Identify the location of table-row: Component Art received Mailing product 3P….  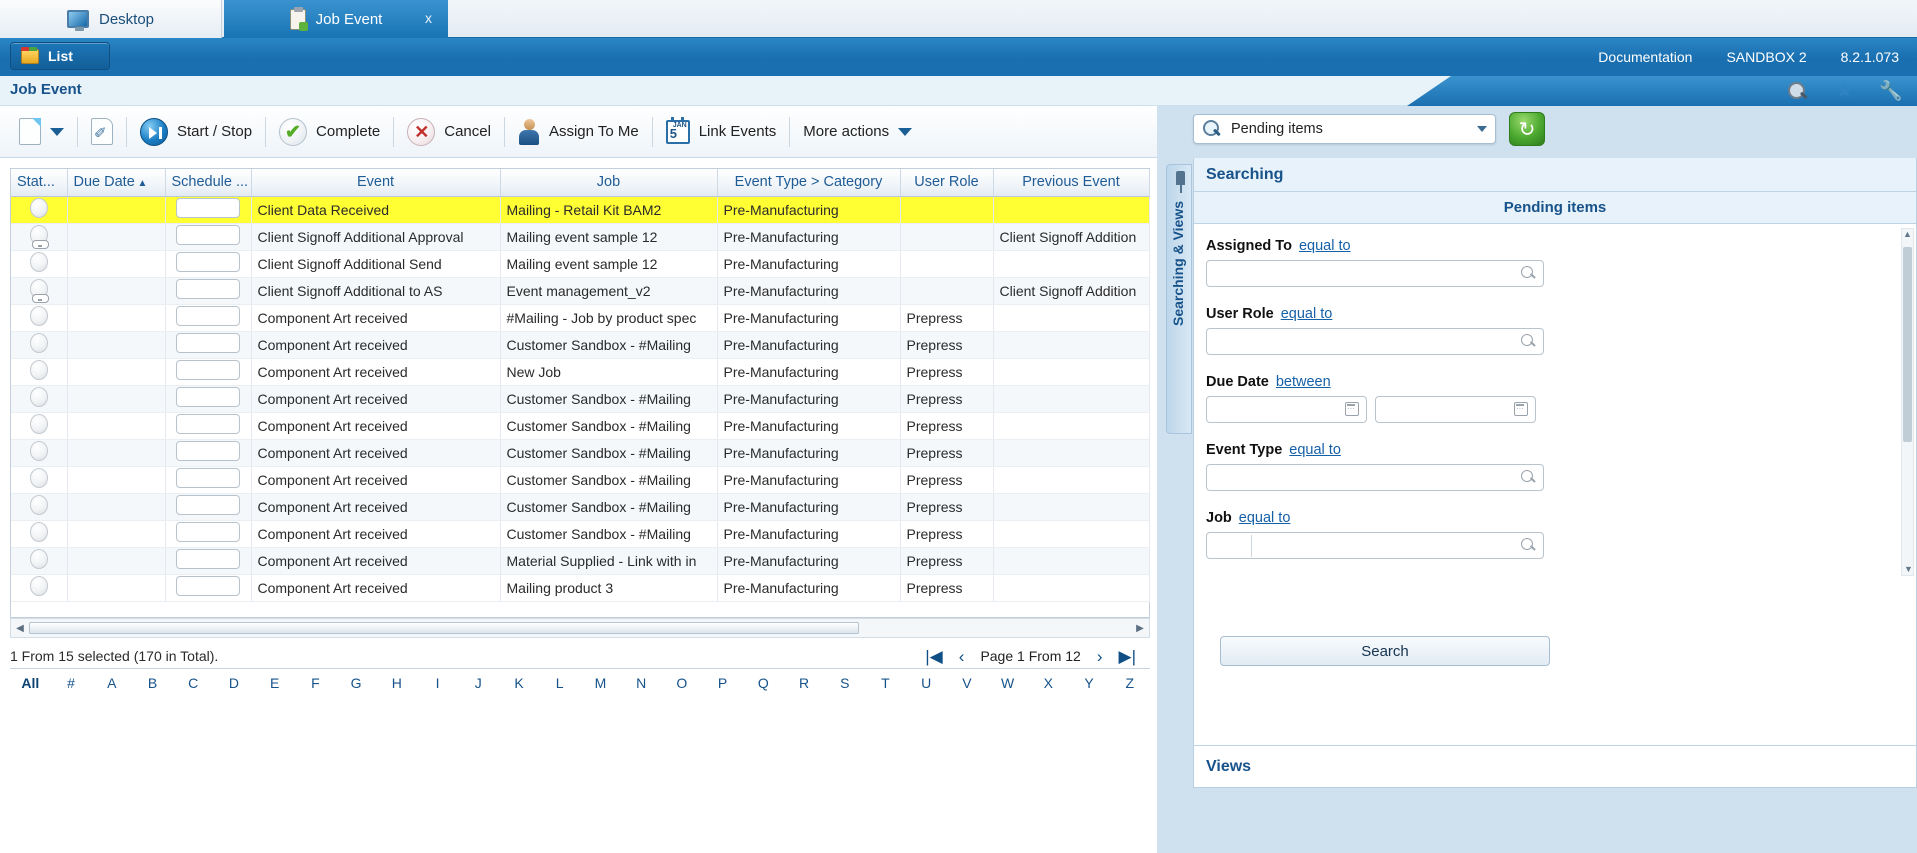
(580, 588).